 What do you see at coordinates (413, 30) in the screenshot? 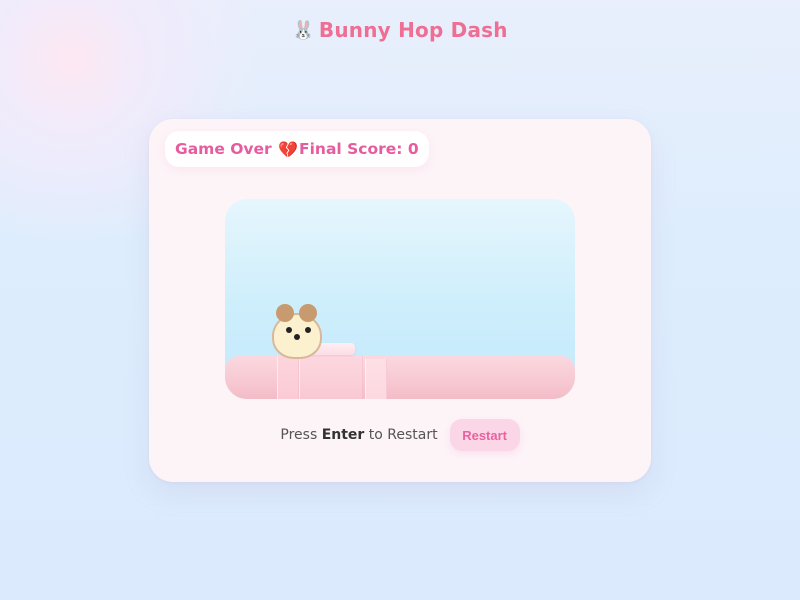
I see `game-title: Bunny Hop Dash` at bounding box center [413, 30].